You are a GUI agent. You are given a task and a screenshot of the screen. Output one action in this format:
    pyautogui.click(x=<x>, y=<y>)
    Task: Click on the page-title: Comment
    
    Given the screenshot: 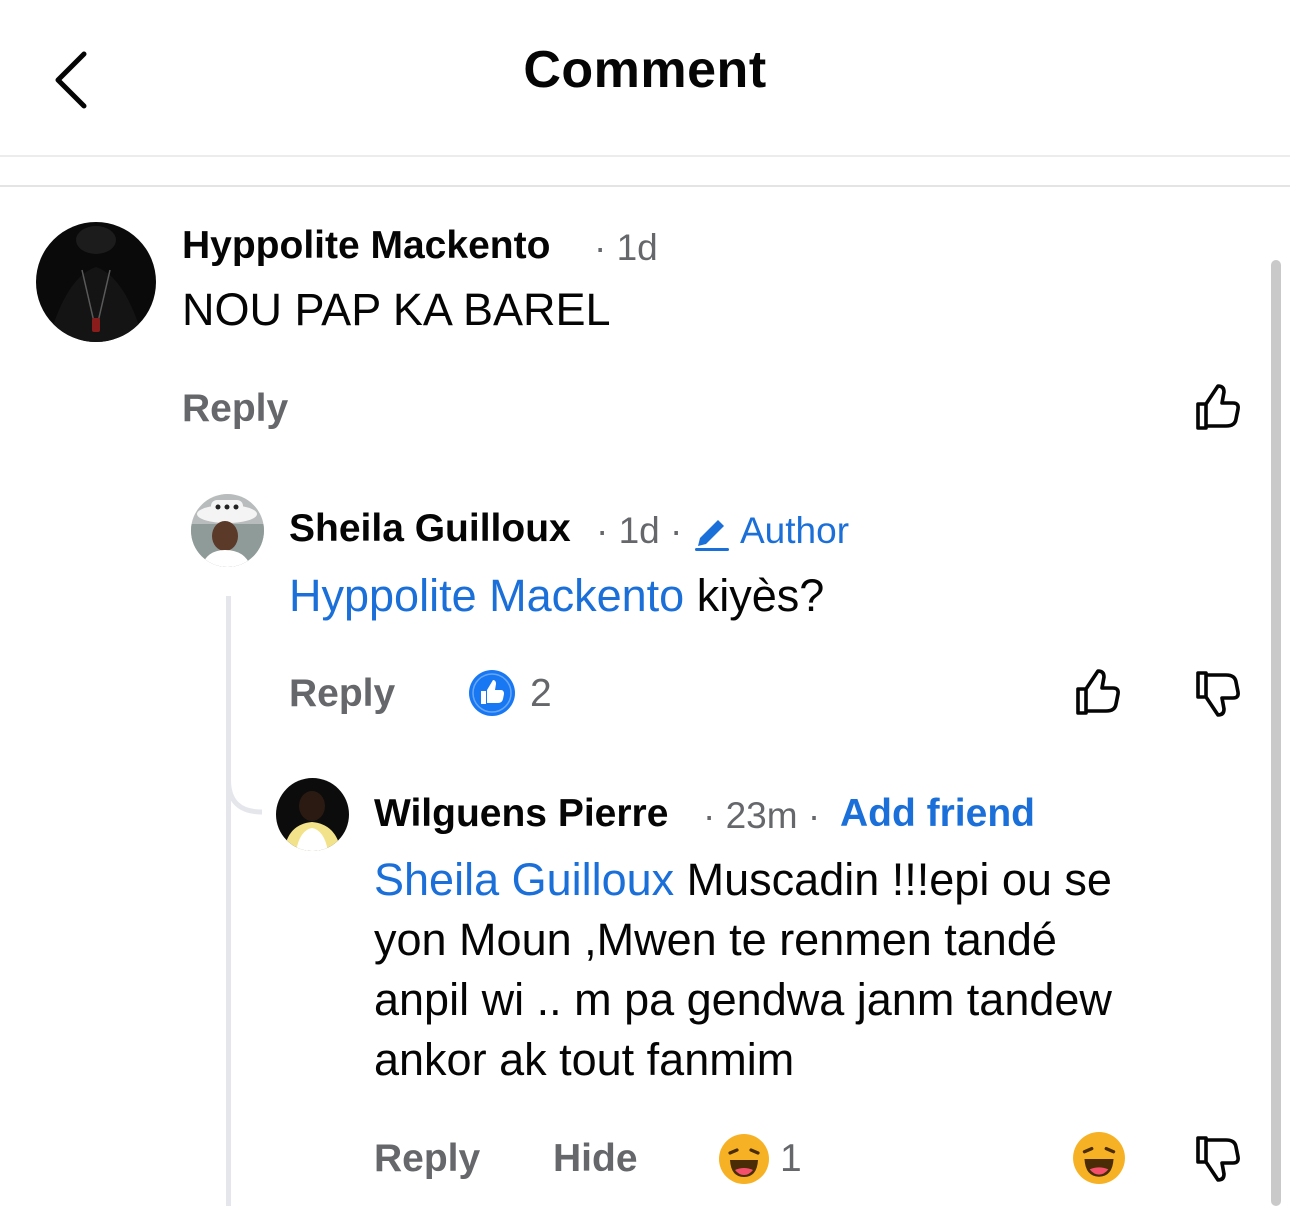 What is the action you would take?
    pyautogui.click(x=645, y=70)
    